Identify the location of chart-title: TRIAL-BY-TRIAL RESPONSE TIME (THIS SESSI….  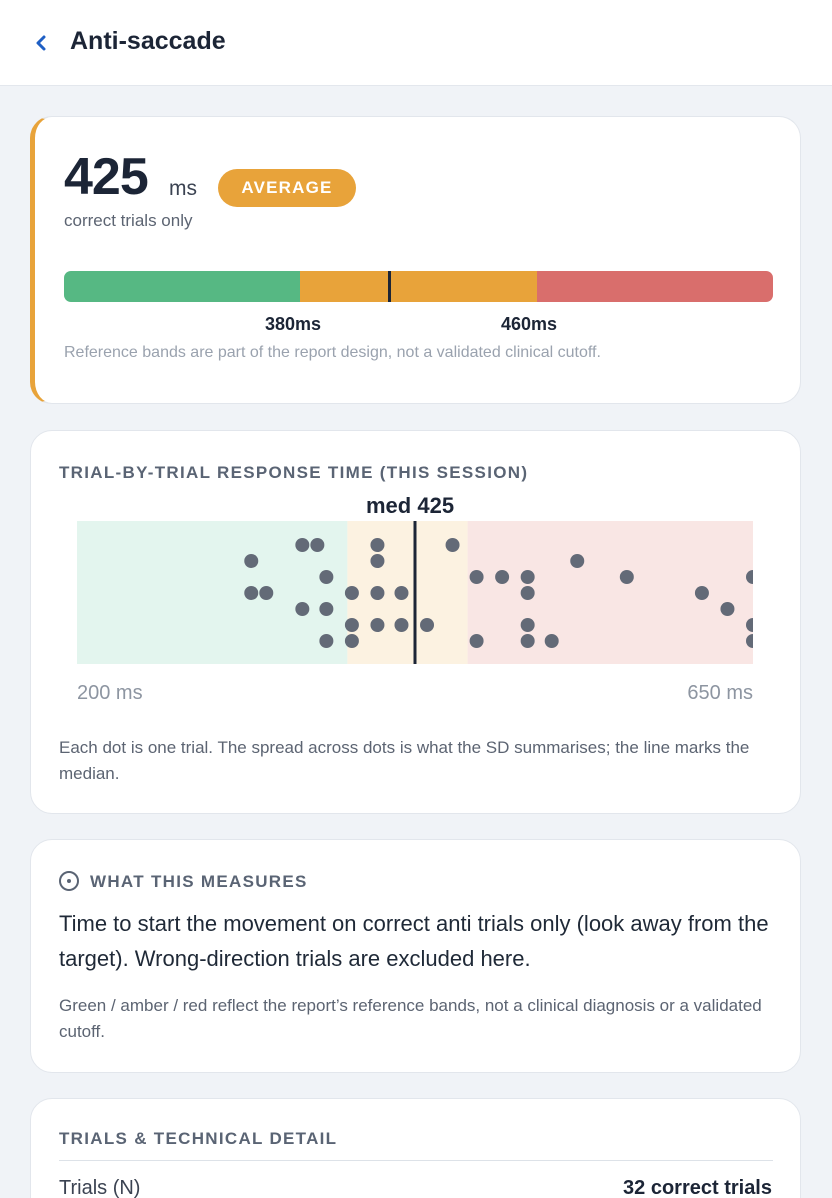
(294, 472).